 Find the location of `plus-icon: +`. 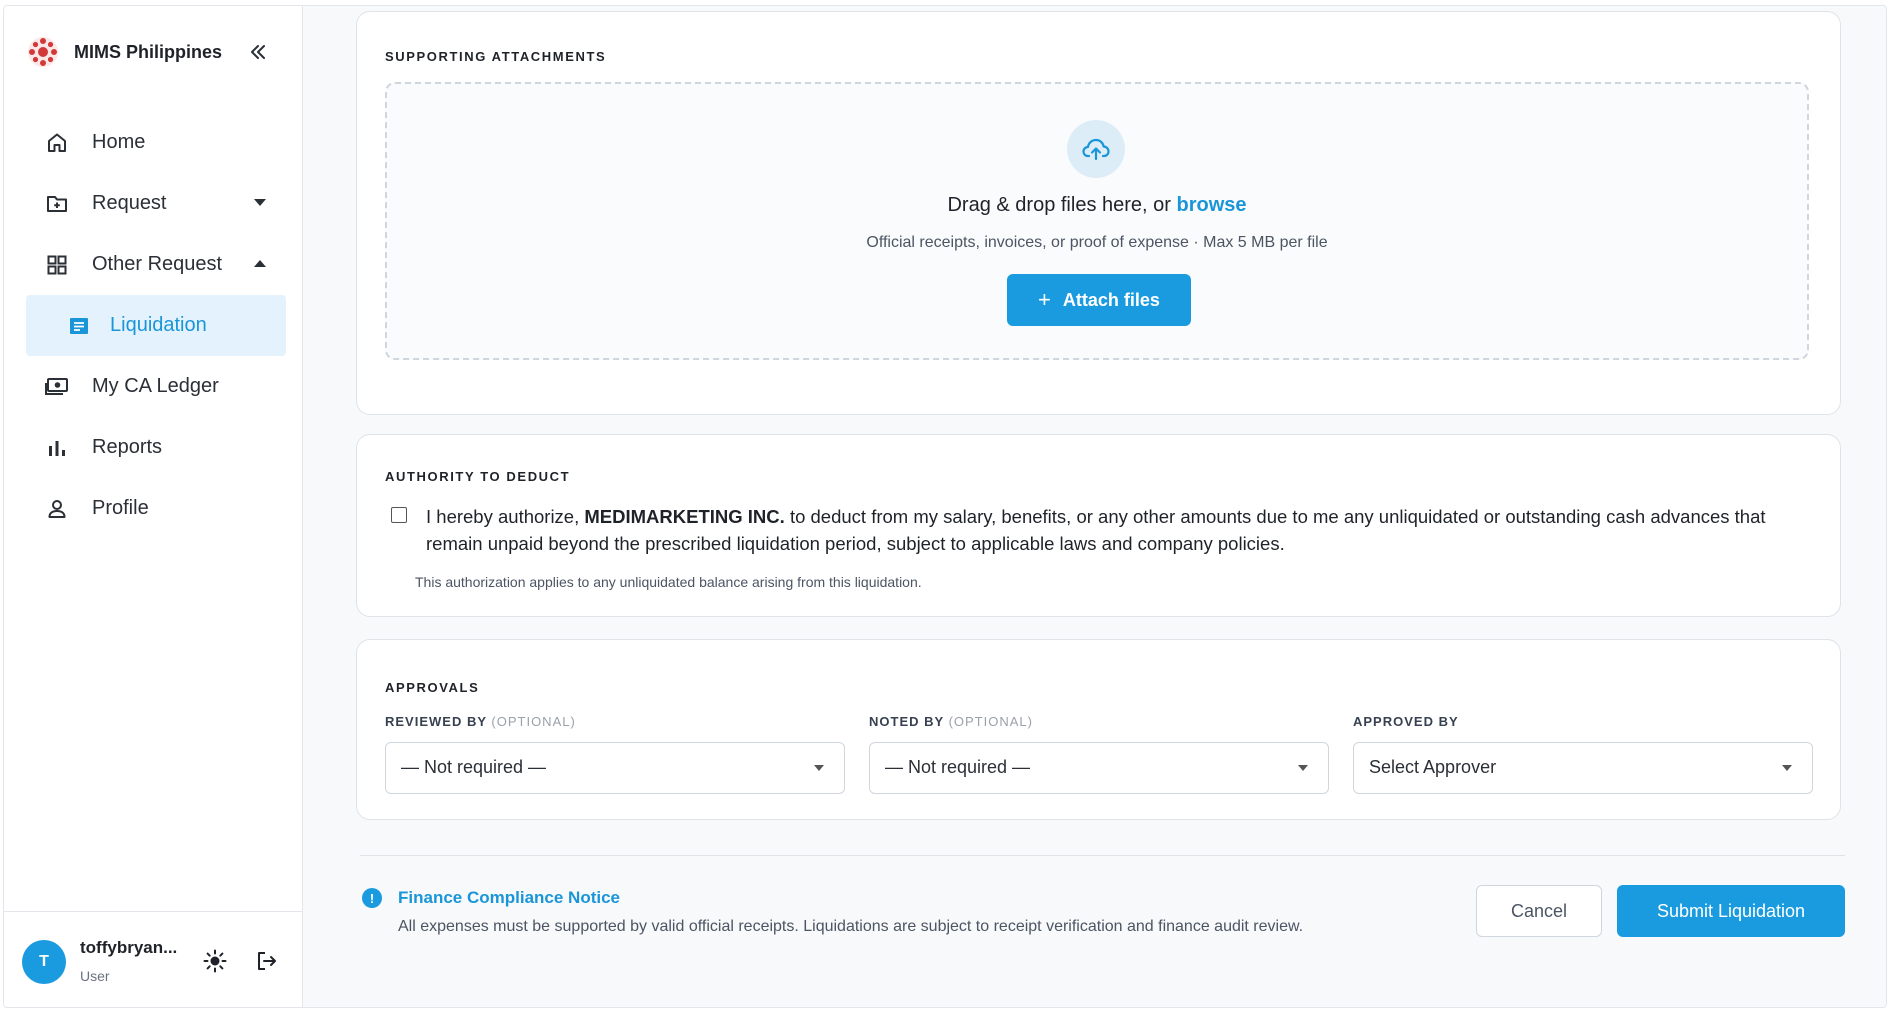

plus-icon: + is located at coordinates (1044, 299).